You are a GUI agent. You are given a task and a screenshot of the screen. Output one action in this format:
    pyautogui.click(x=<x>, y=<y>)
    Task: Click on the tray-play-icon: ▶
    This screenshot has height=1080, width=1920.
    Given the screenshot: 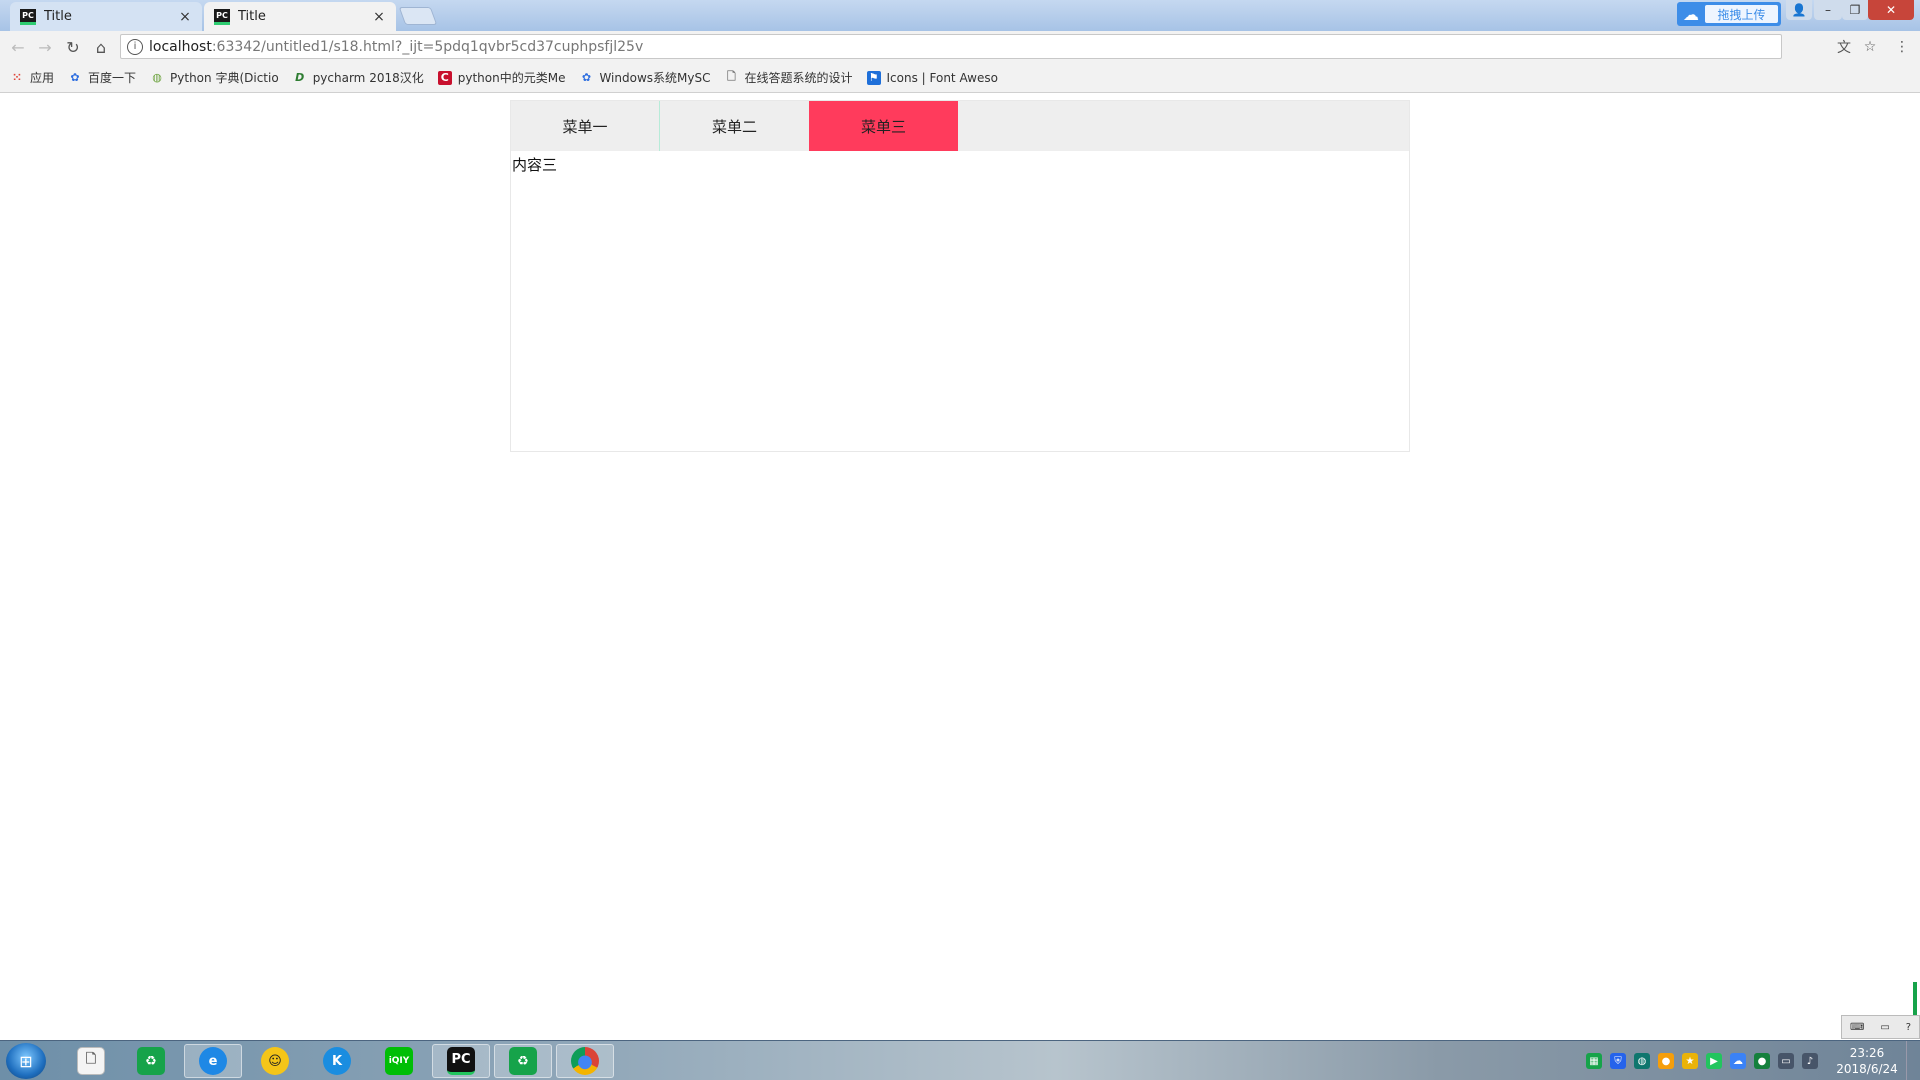 What is the action you would take?
    pyautogui.click(x=1714, y=1061)
    